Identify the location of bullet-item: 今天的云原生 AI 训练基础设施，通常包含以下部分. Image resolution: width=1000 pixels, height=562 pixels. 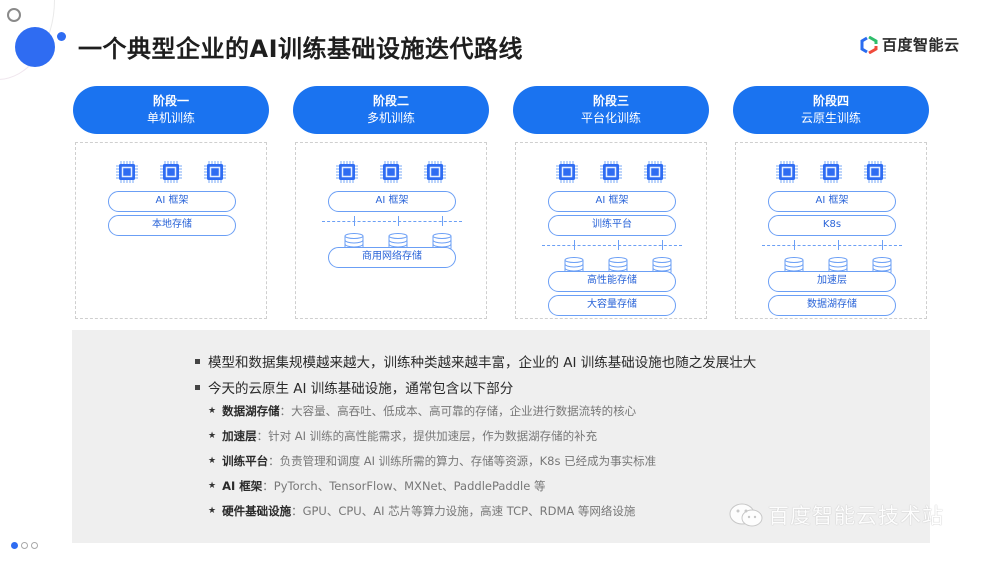
(354, 387).